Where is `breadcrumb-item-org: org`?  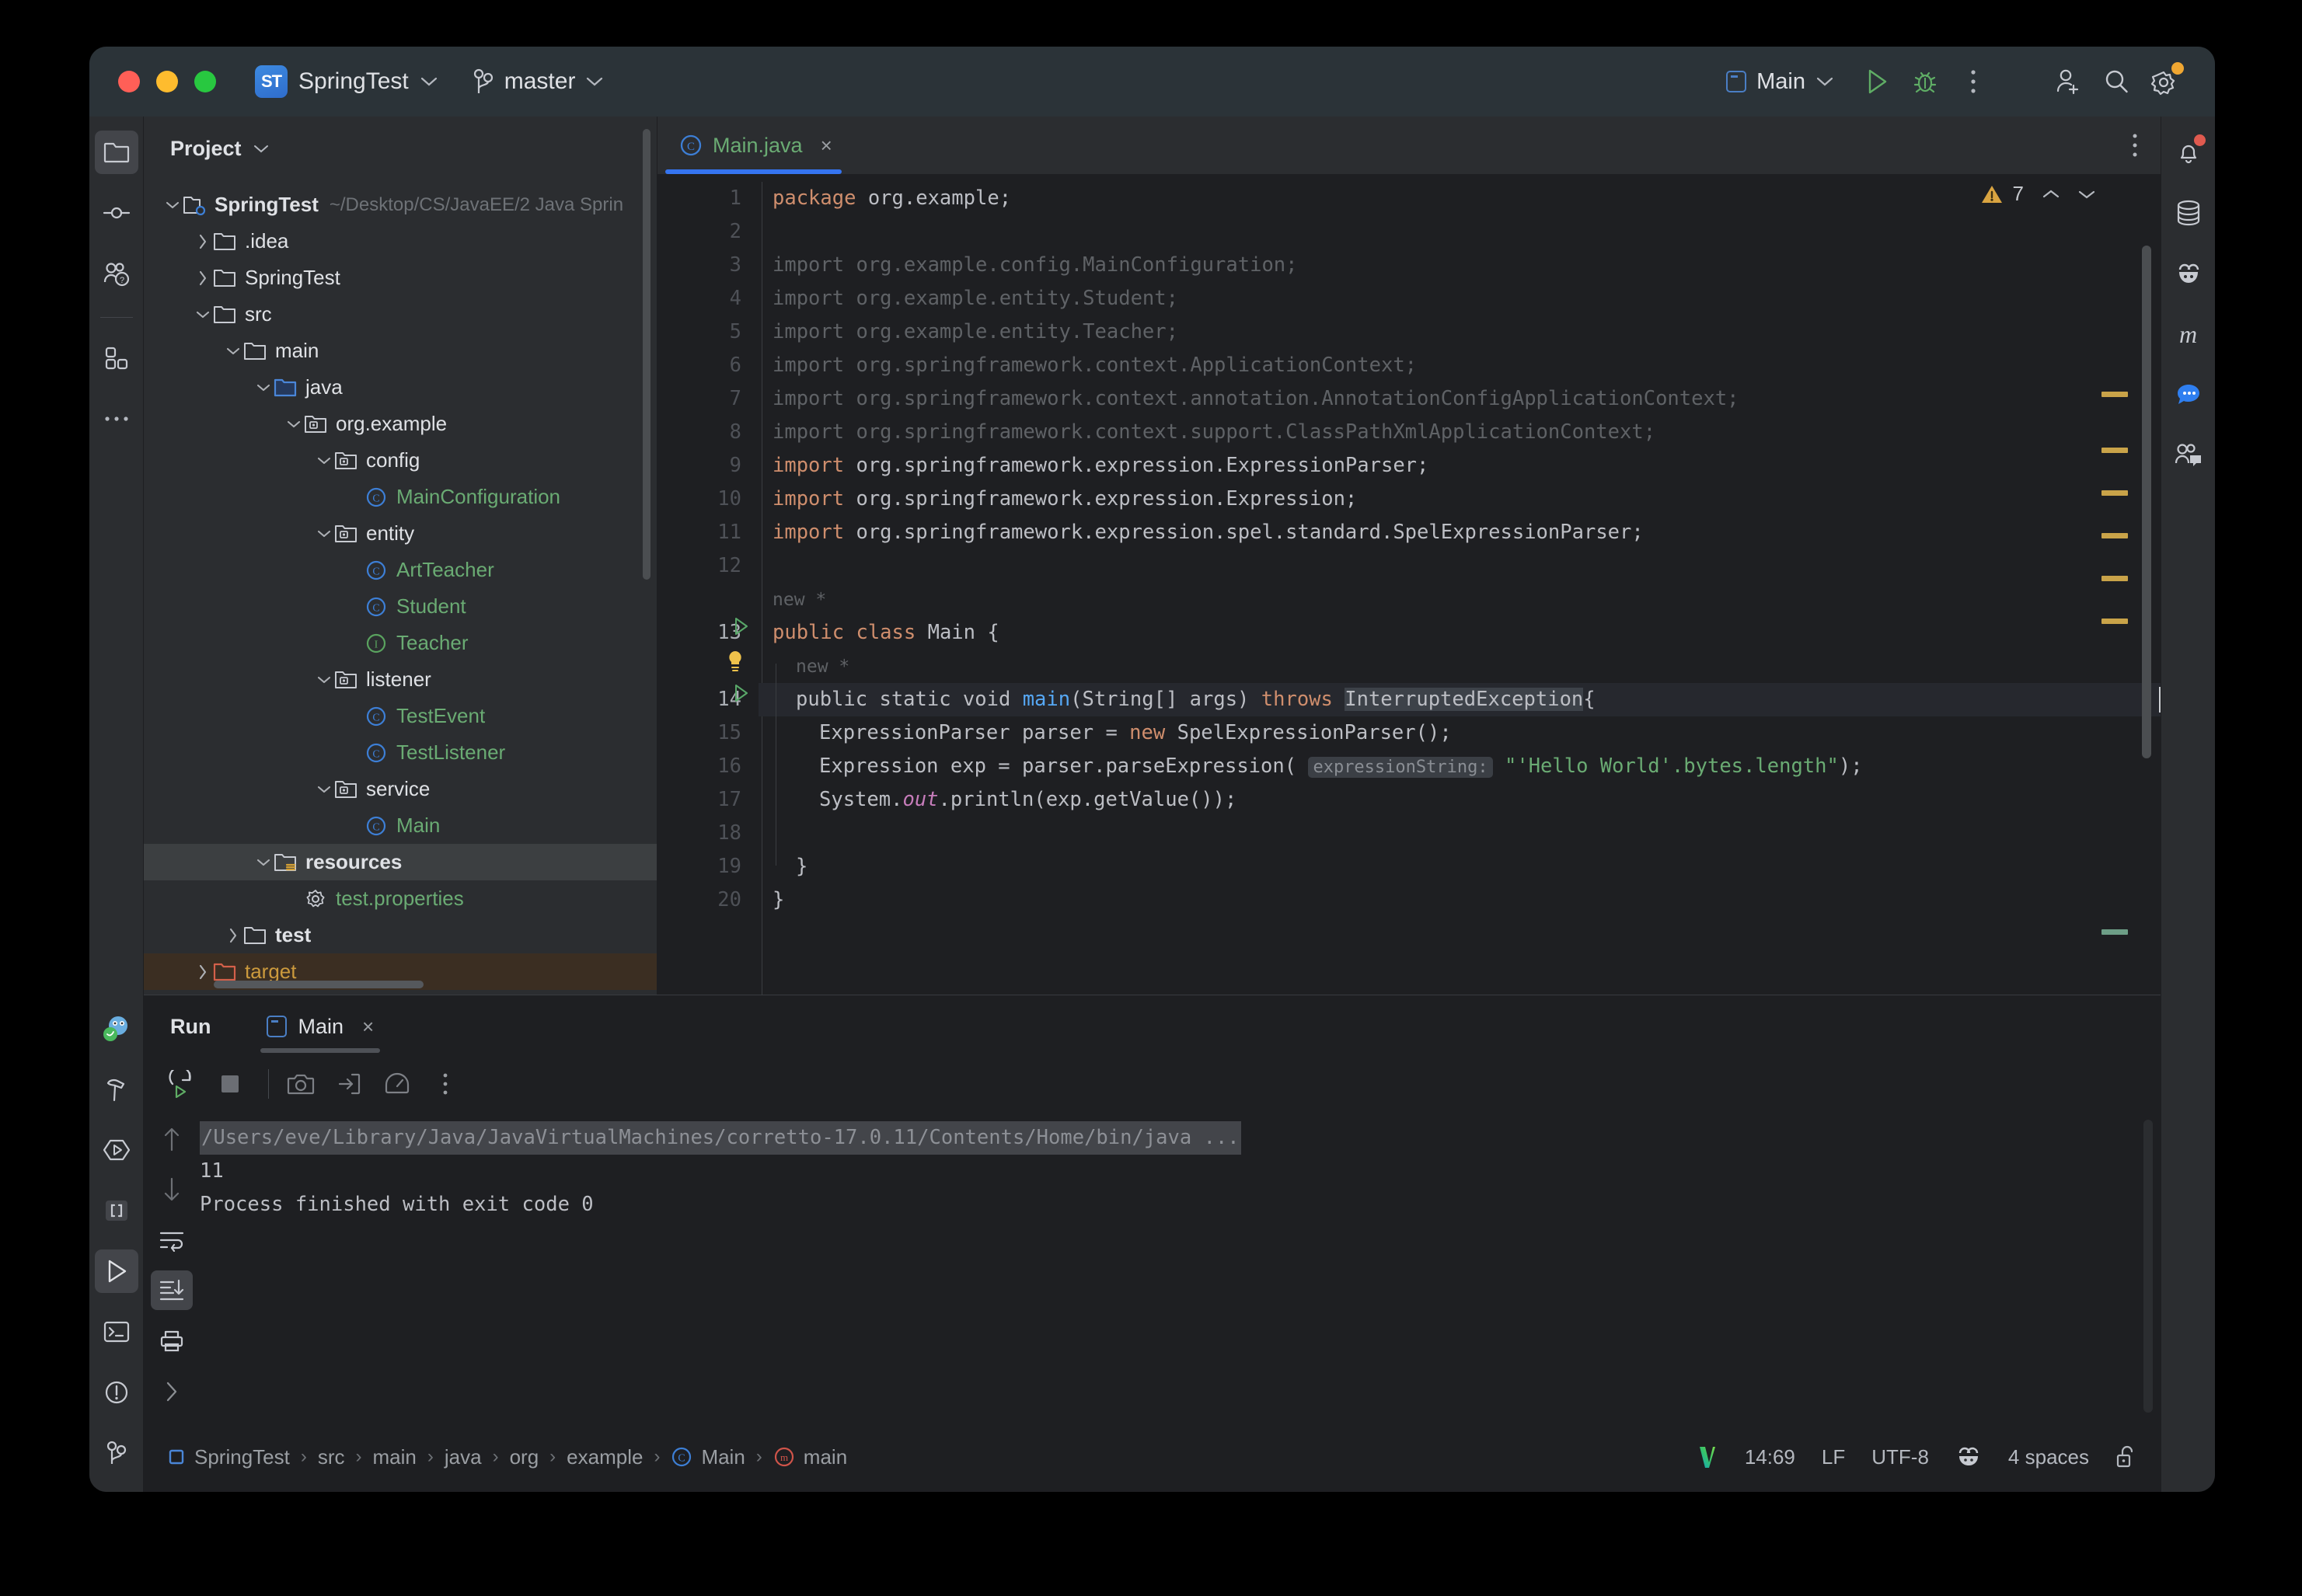 breadcrumb-item-org: org is located at coordinates (524, 1457).